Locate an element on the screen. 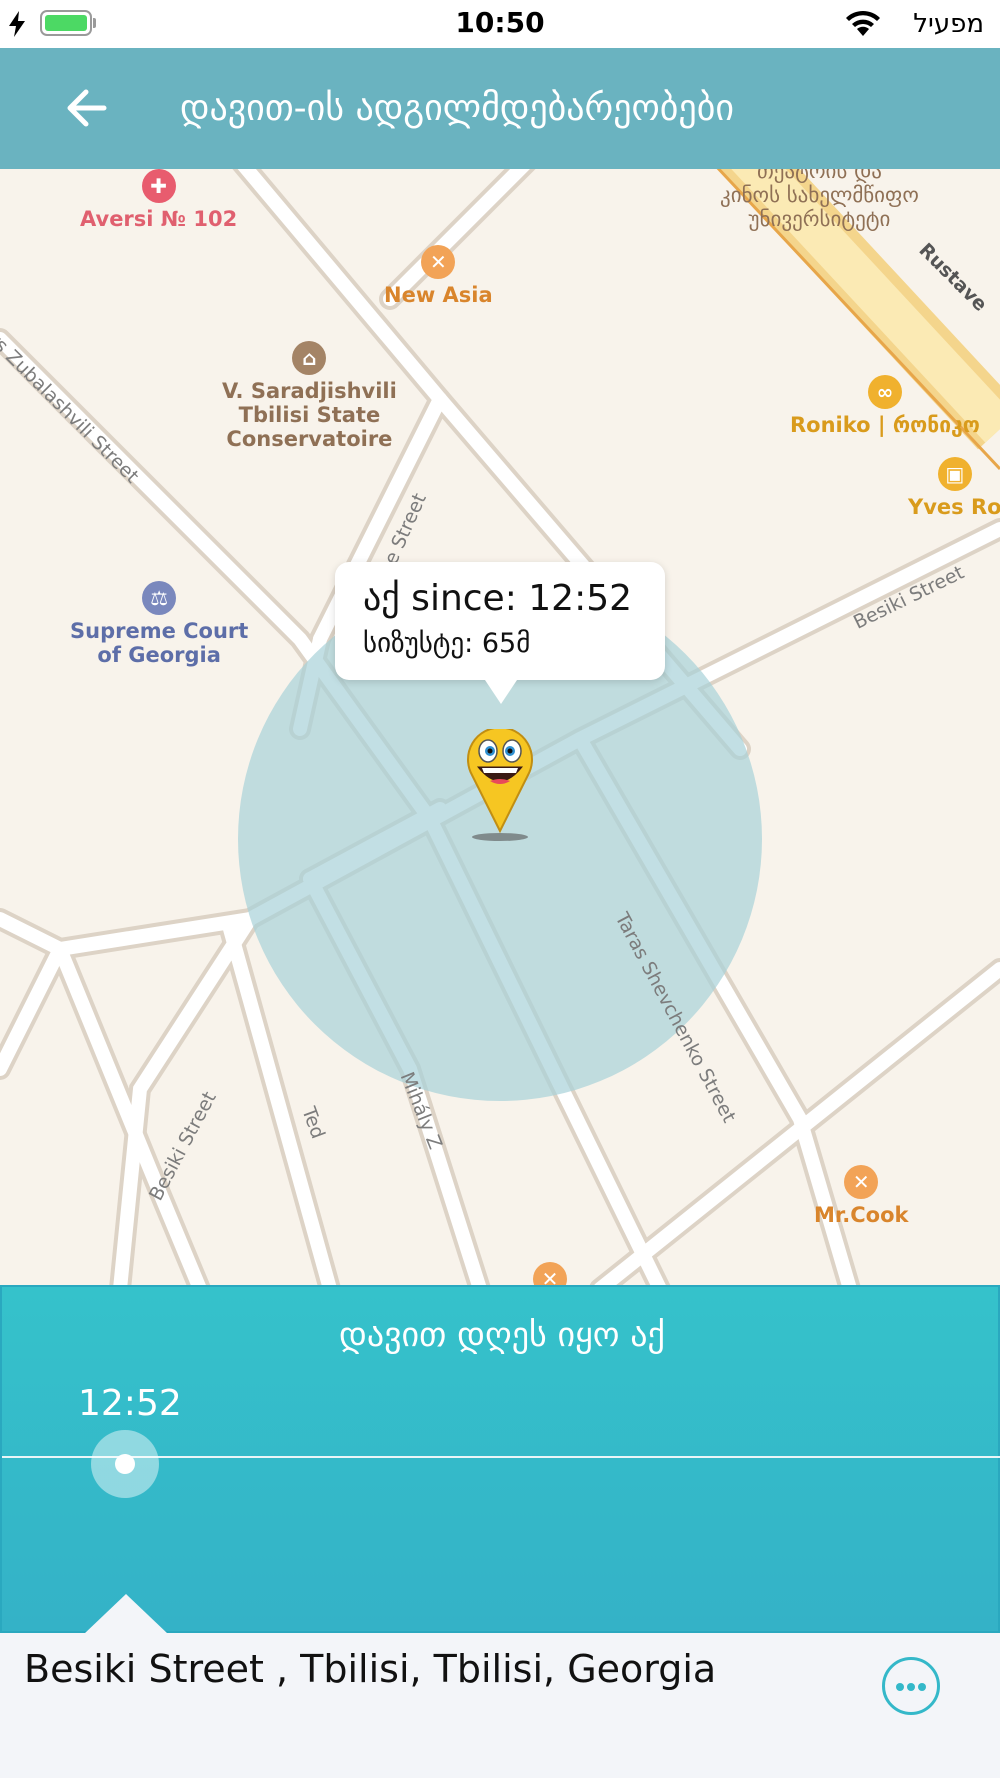  poi-aversi: ✚ Aversi № 102 is located at coordinates (158, 200).